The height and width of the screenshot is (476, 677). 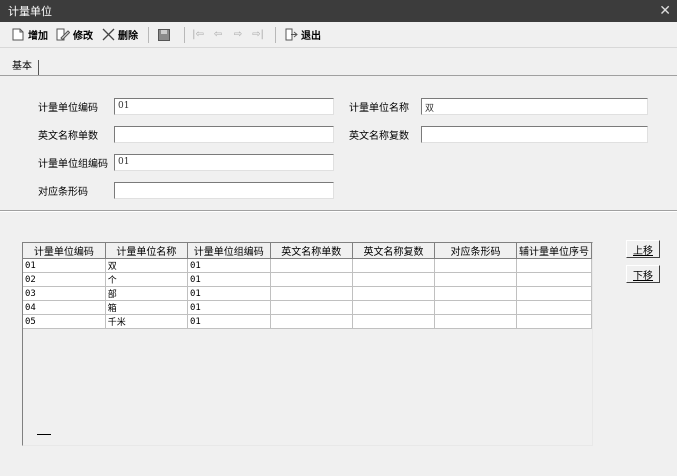 What do you see at coordinates (475, 251) in the screenshot?
I see `column-header: 对应条形码` at bounding box center [475, 251].